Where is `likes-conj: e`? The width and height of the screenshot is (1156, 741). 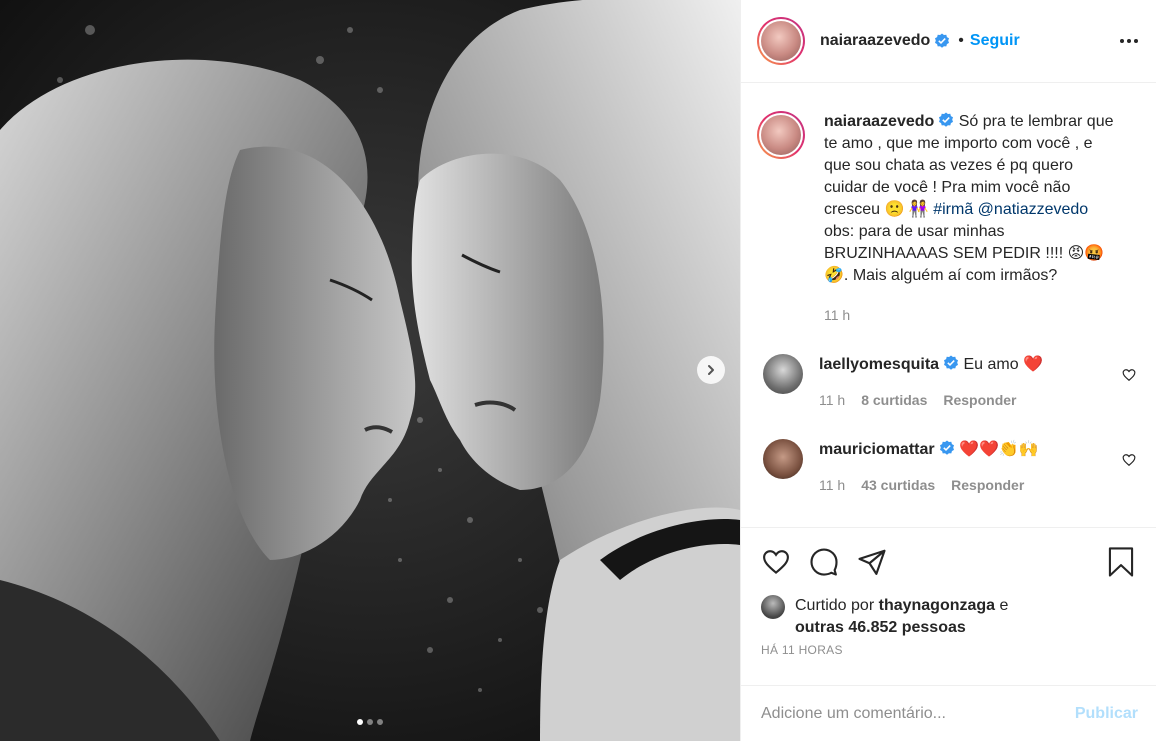 likes-conj: e is located at coordinates (1004, 605).